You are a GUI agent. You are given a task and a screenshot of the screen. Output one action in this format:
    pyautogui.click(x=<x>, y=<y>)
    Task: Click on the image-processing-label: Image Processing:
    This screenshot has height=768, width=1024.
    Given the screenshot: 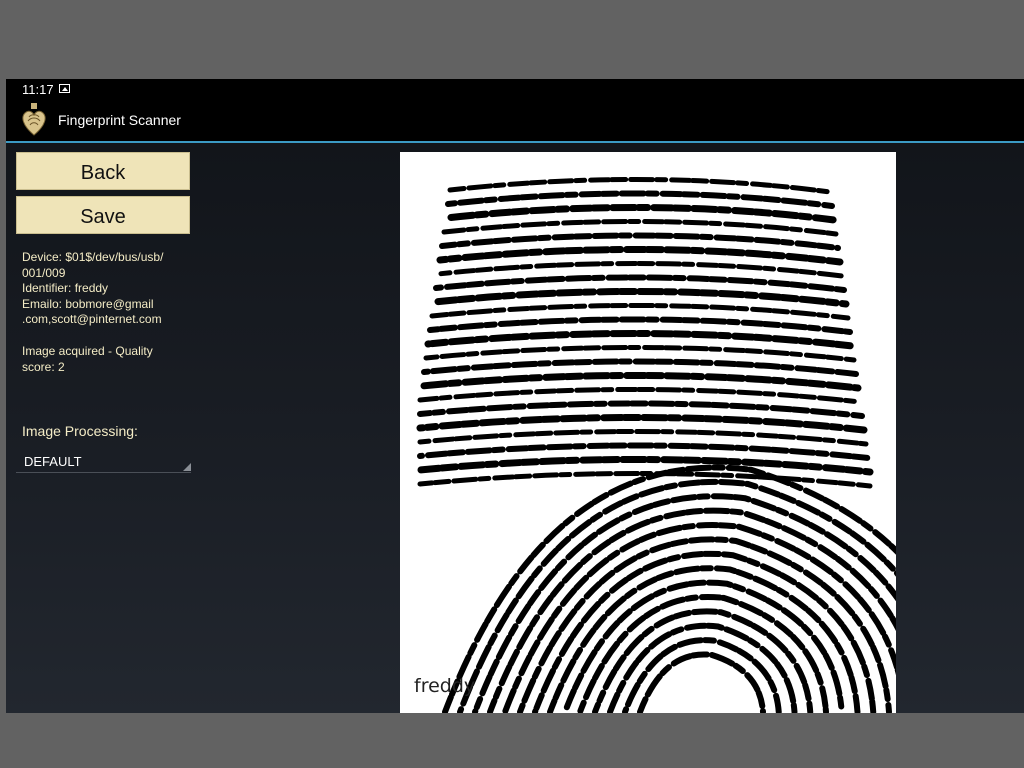 What is the action you would take?
    pyautogui.click(x=80, y=431)
    